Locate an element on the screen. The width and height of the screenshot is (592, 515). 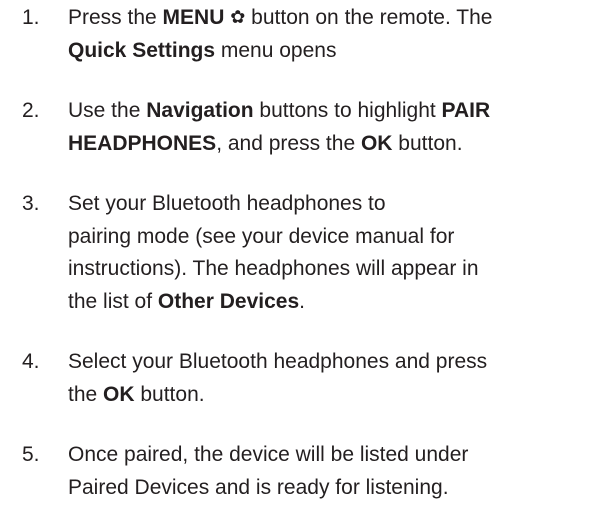
step-number: 4. is located at coordinates (31, 361).